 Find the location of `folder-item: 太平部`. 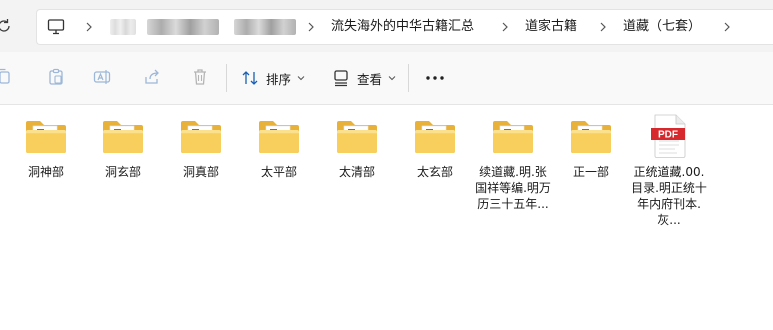

folder-item: 太平部 is located at coordinates (279, 147).